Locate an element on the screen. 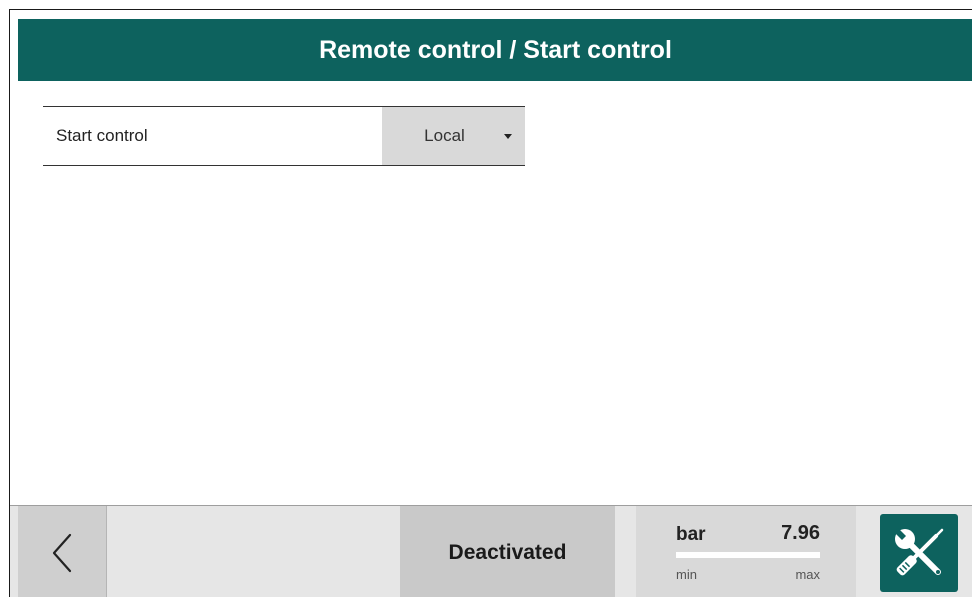 This screenshot has width=974, height=597. chevron-left-icon is located at coordinates (62, 552).